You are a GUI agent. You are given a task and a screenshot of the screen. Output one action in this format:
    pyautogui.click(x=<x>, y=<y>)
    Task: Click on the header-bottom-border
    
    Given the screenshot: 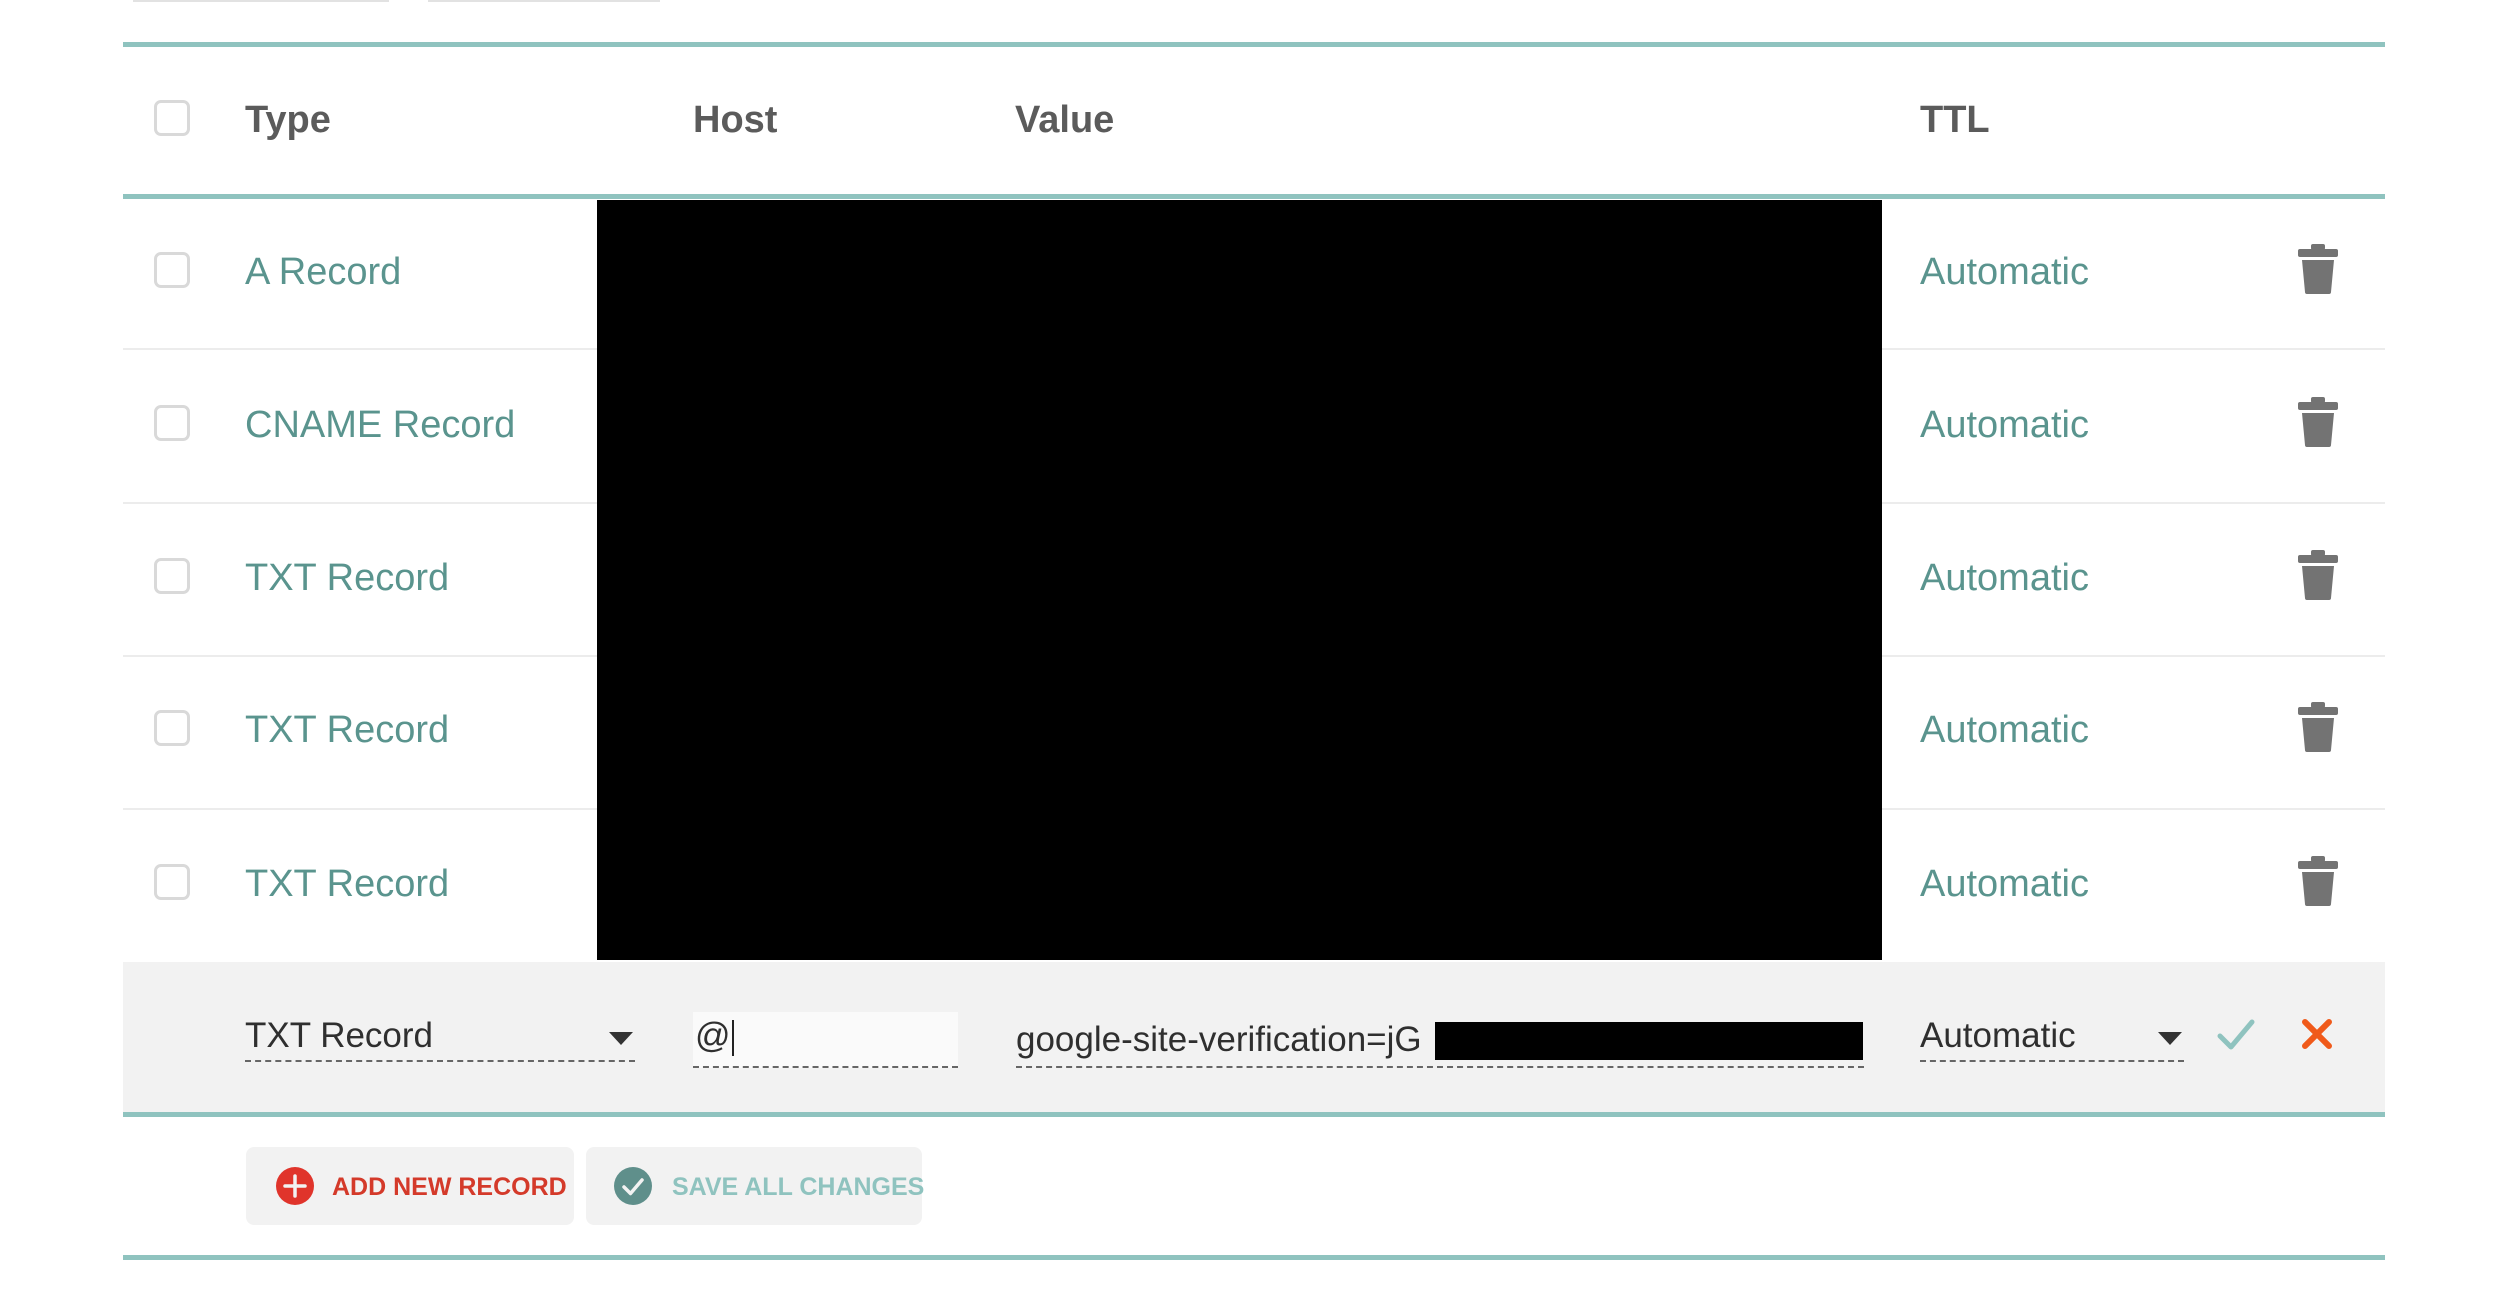 What is the action you would take?
    pyautogui.click(x=1254, y=196)
    